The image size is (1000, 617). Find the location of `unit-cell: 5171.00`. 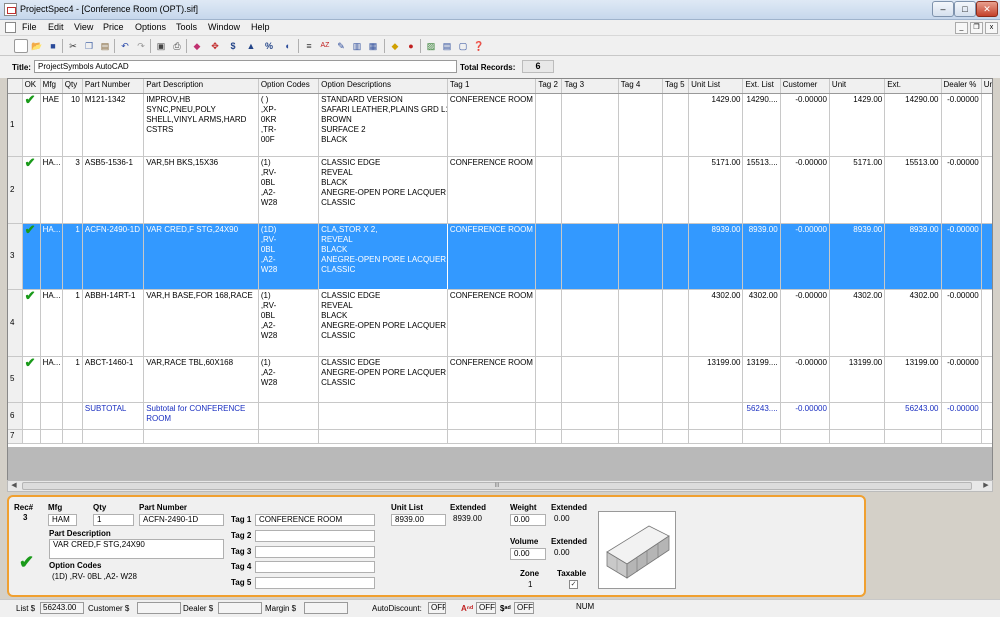

unit-cell: 5171.00 is located at coordinates (857, 190).